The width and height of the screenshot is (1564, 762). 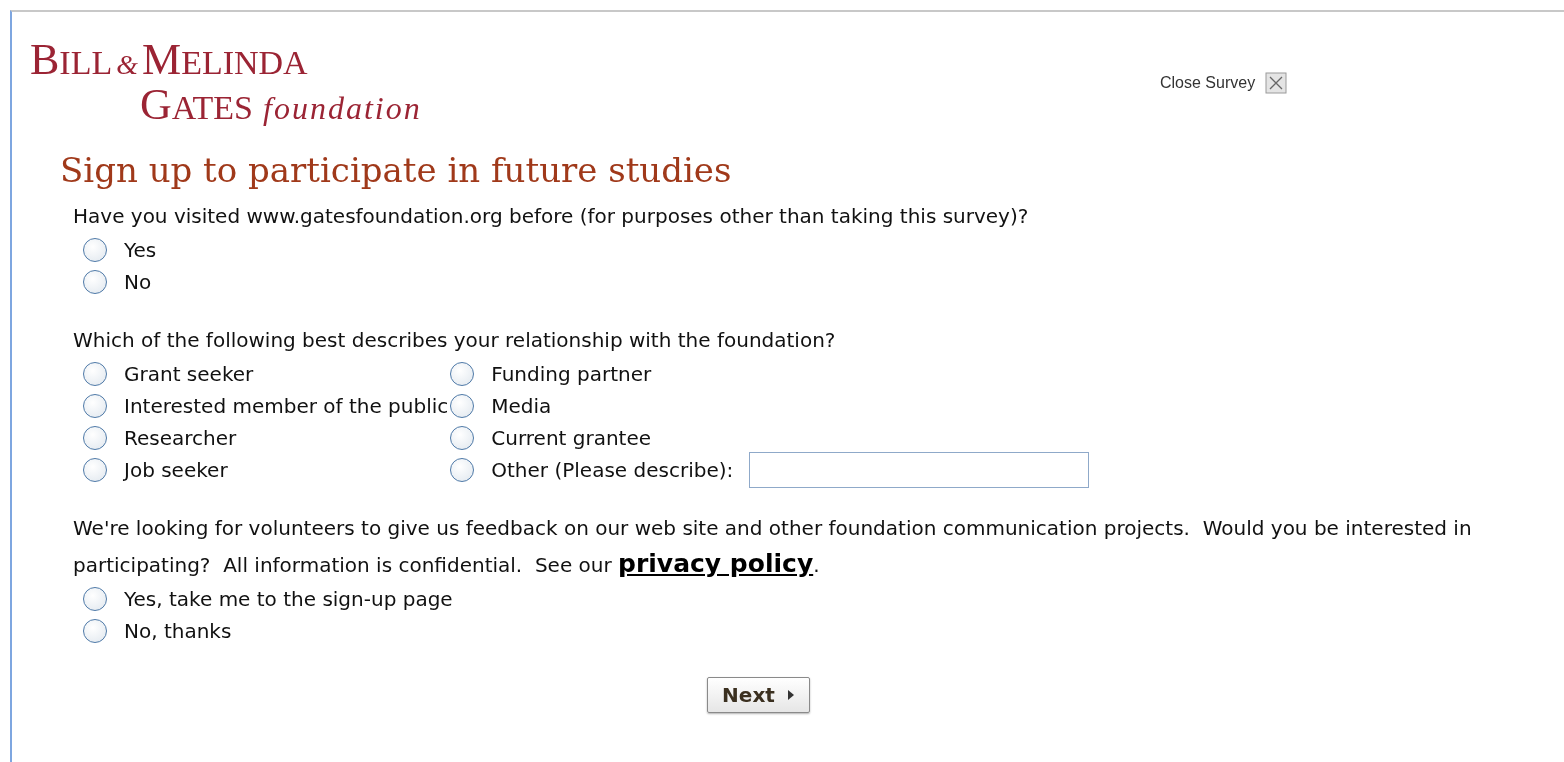 I want to click on option-label: Job seeker, so click(x=176, y=470).